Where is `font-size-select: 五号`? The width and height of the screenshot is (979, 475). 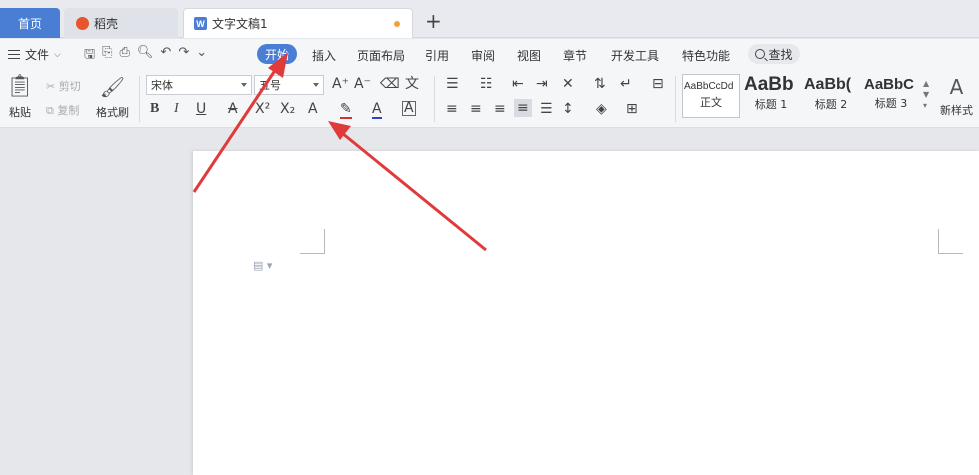
font-size-select: 五号 is located at coordinates (289, 85).